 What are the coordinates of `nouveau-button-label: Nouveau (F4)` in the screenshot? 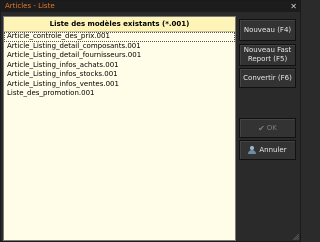 It's located at (267, 30).